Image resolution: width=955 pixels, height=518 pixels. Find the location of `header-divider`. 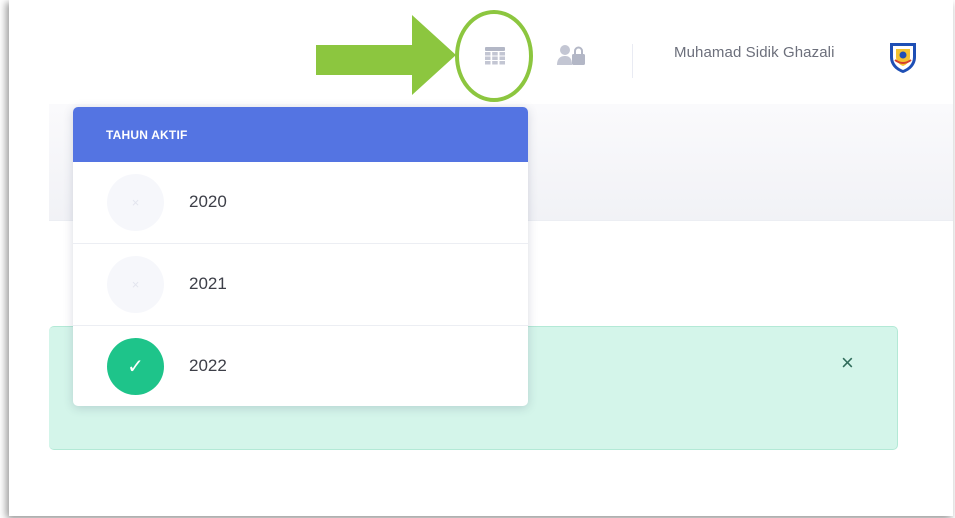

header-divider is located at coordinates (632, 61).